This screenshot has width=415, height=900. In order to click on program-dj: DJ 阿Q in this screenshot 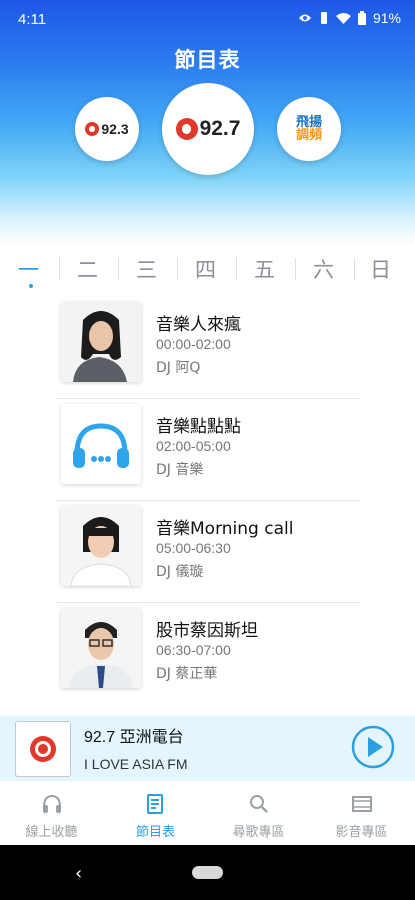, I will do `click(178, 368)`.